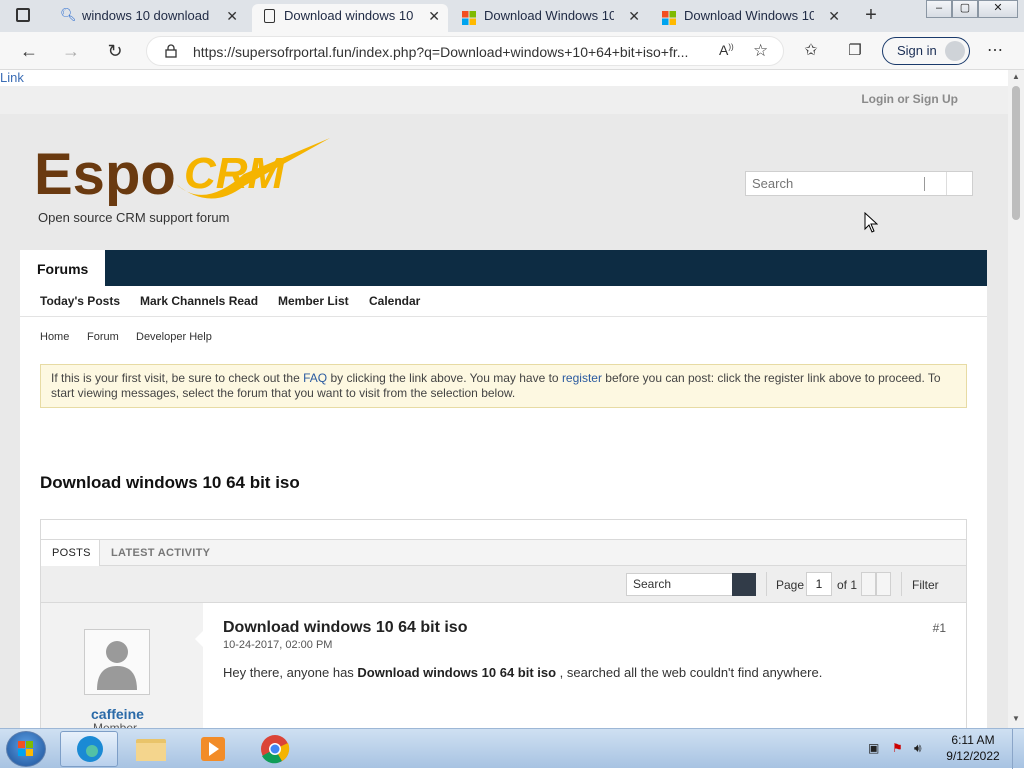 Image resolution: width=1024 pixels, height=769 pixels. I want to click on network-icon: ▣, so click(873, 748).